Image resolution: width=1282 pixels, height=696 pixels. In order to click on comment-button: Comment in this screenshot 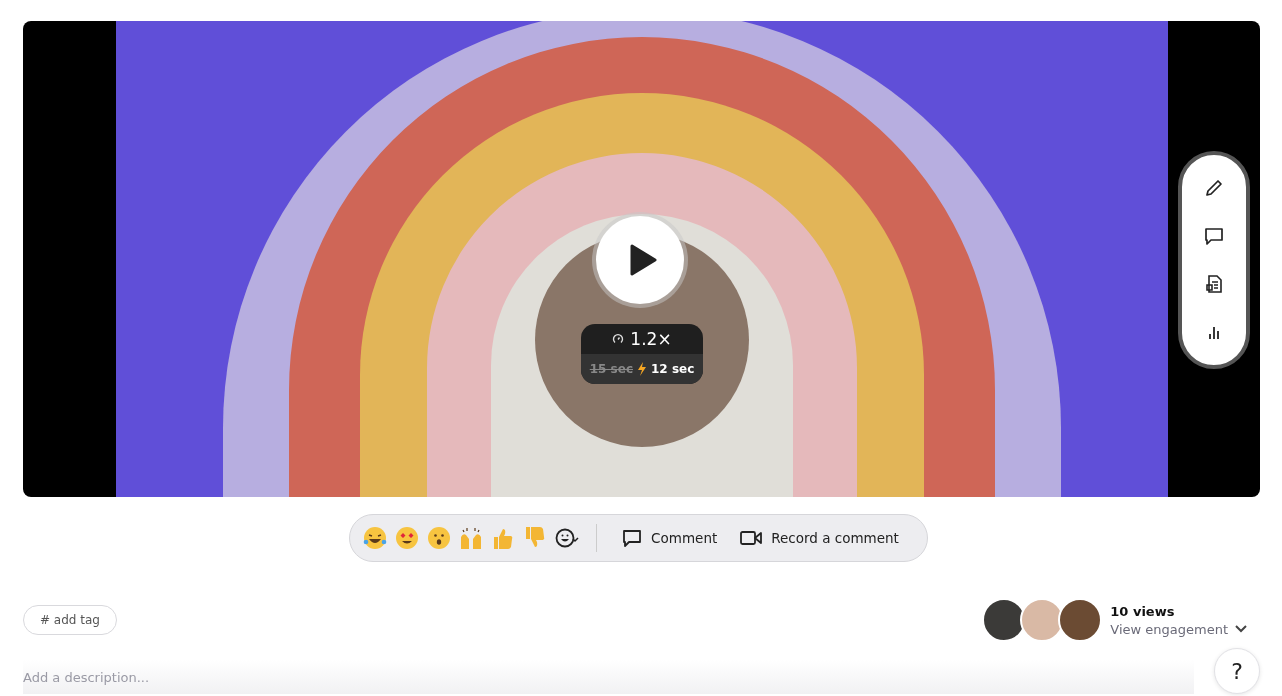, I will do `click(669, 538)`.